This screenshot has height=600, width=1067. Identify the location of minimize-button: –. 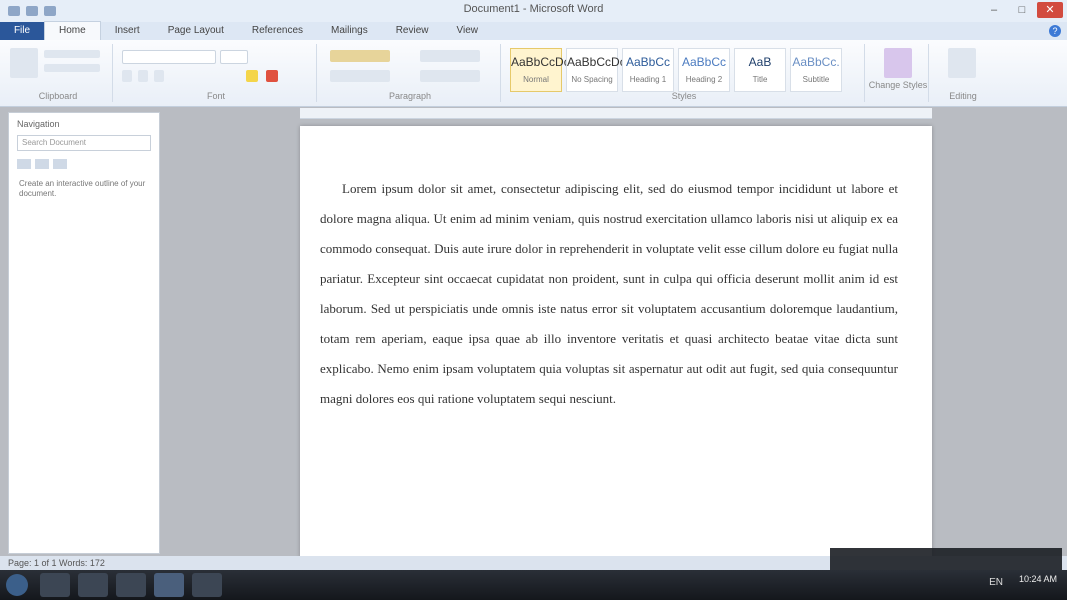
(994, 10).